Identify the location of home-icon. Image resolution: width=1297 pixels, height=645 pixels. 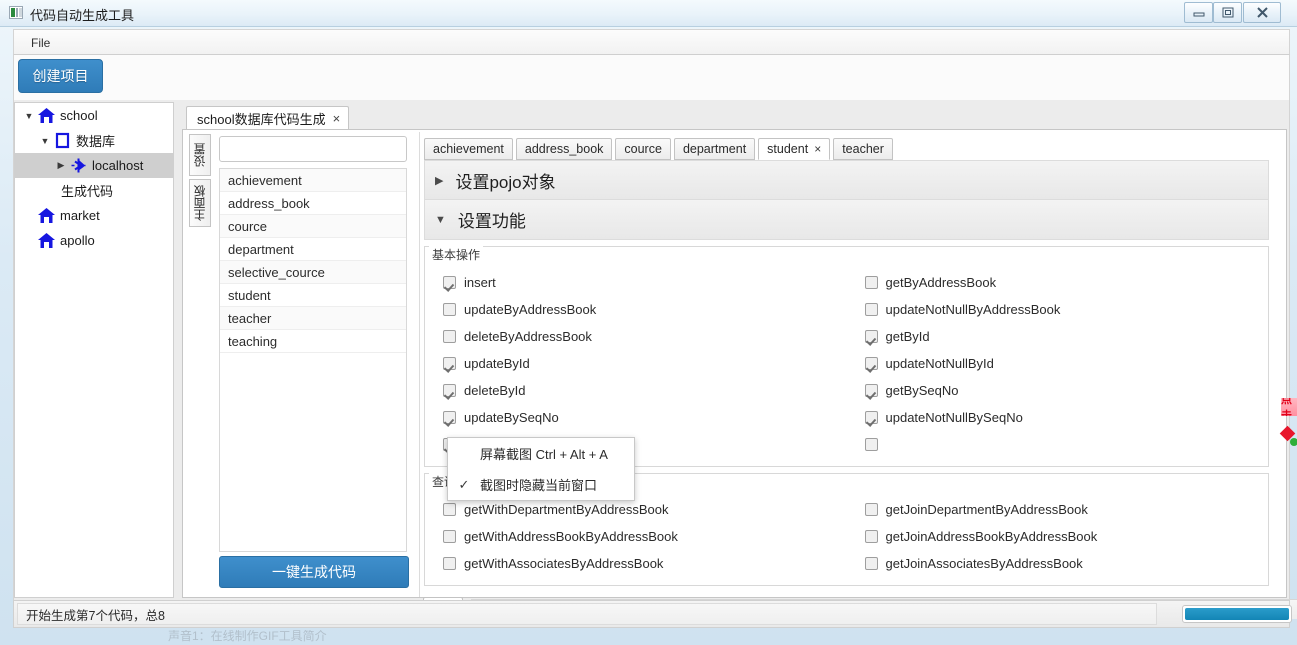
(47, 216).